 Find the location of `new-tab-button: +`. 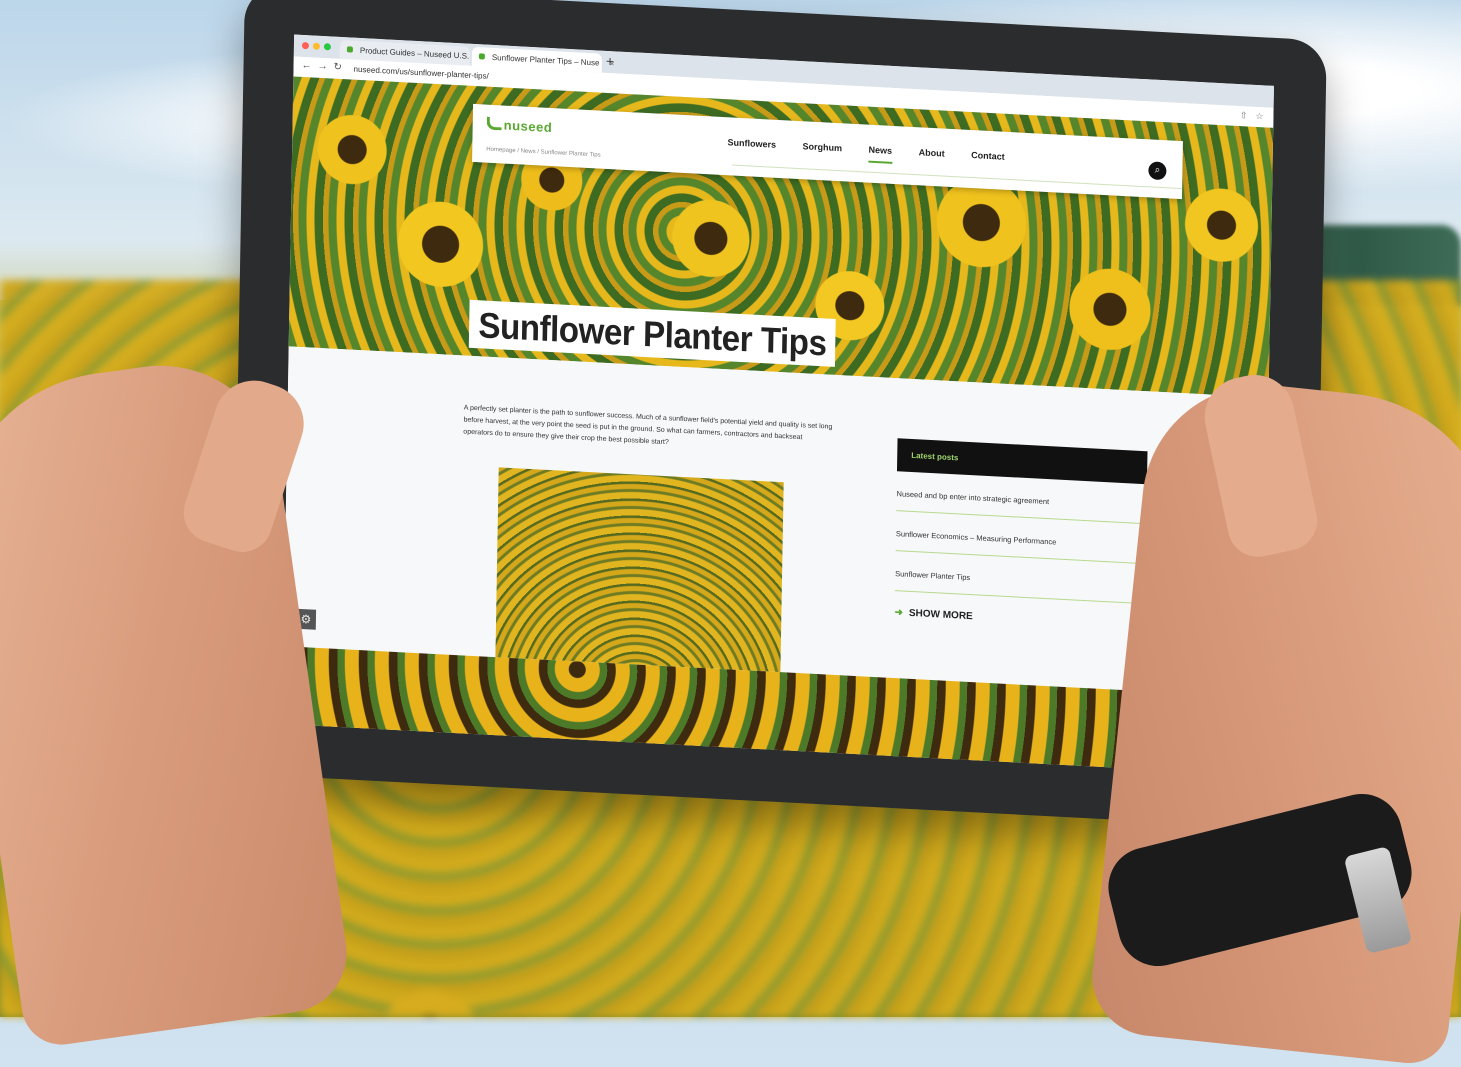

new-tab-button: + is located at coordinates (610, 61).